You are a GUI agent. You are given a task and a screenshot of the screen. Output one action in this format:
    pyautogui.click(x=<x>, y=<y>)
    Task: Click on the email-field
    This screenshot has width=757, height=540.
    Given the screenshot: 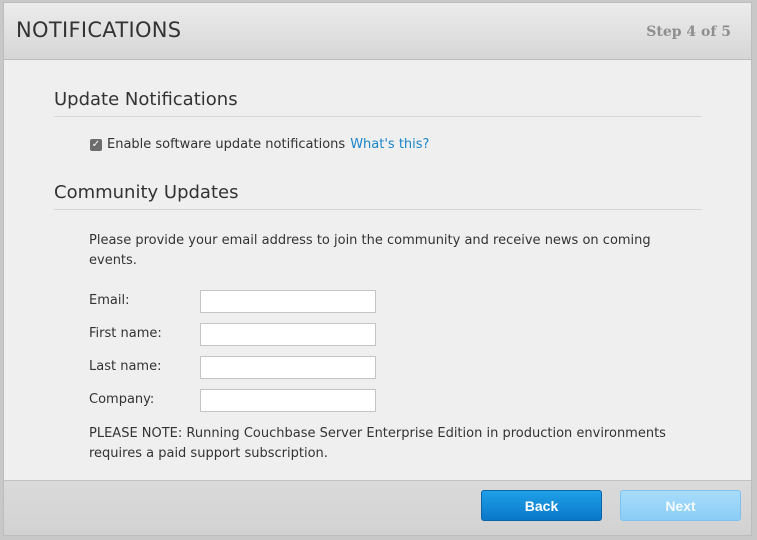 What is the action you would take?
    pyautogui.click(x=288, y=301)
    